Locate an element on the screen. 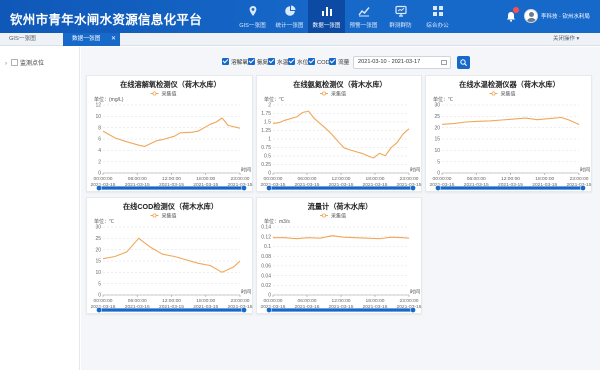 This screenshot has height=370, width=600. y-tick-label: 10 is located at coordinates (98, 117).